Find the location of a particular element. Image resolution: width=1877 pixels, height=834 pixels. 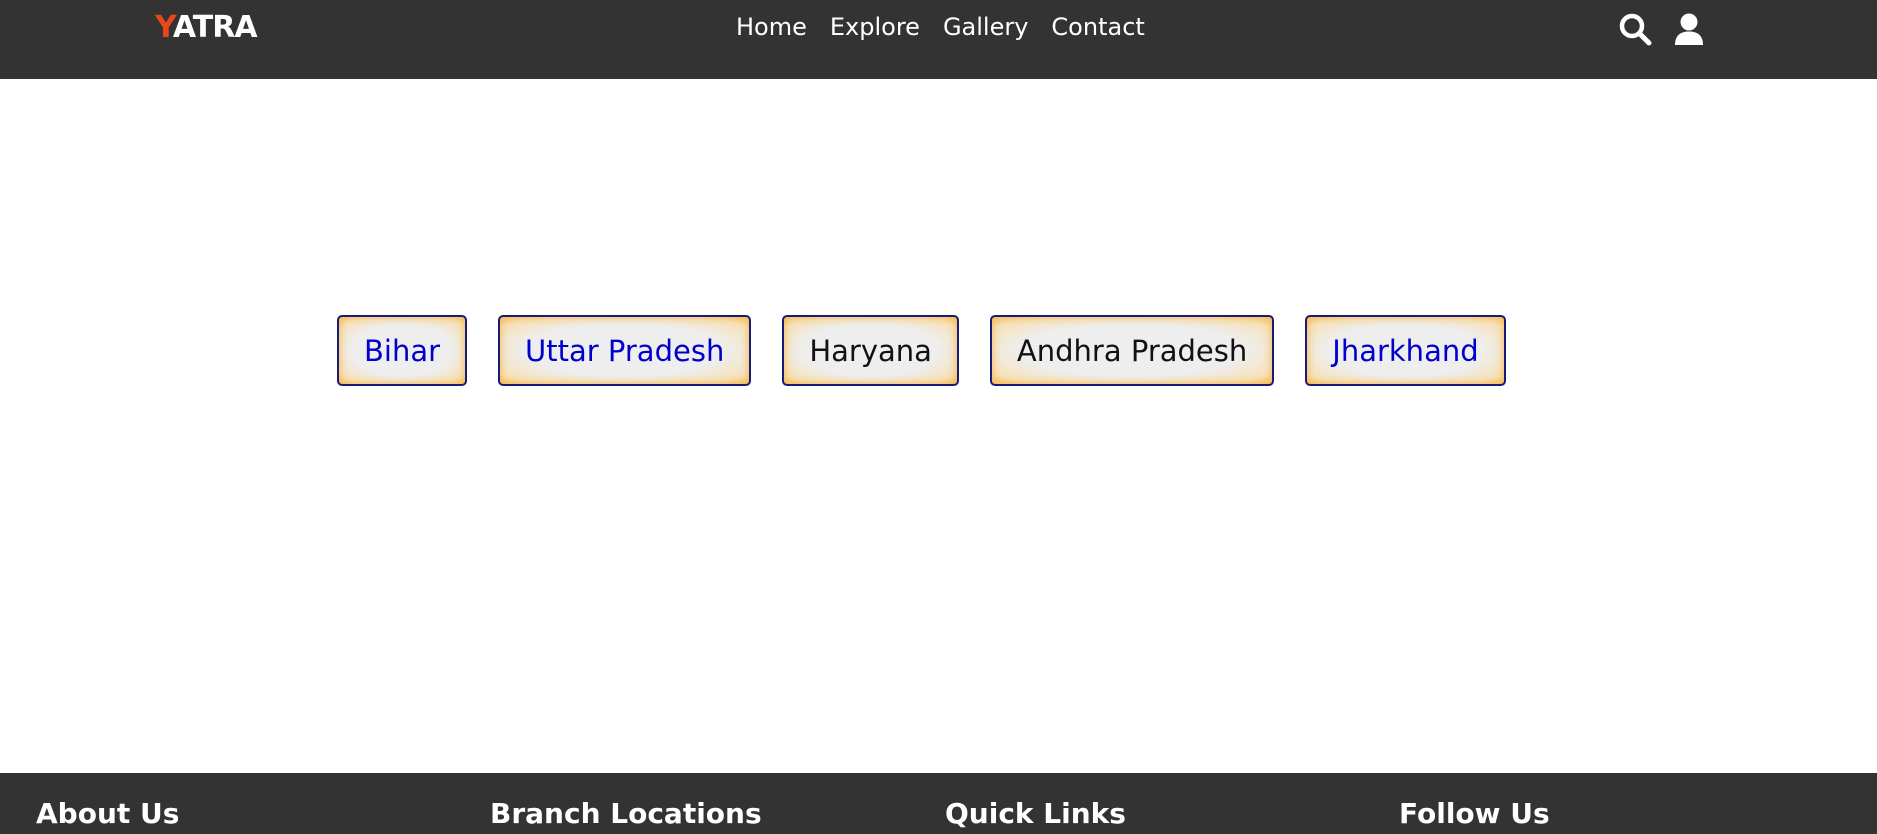

state-button-uttar-pradesh: Uttar Pradesh is located at coordinates (625, 350).